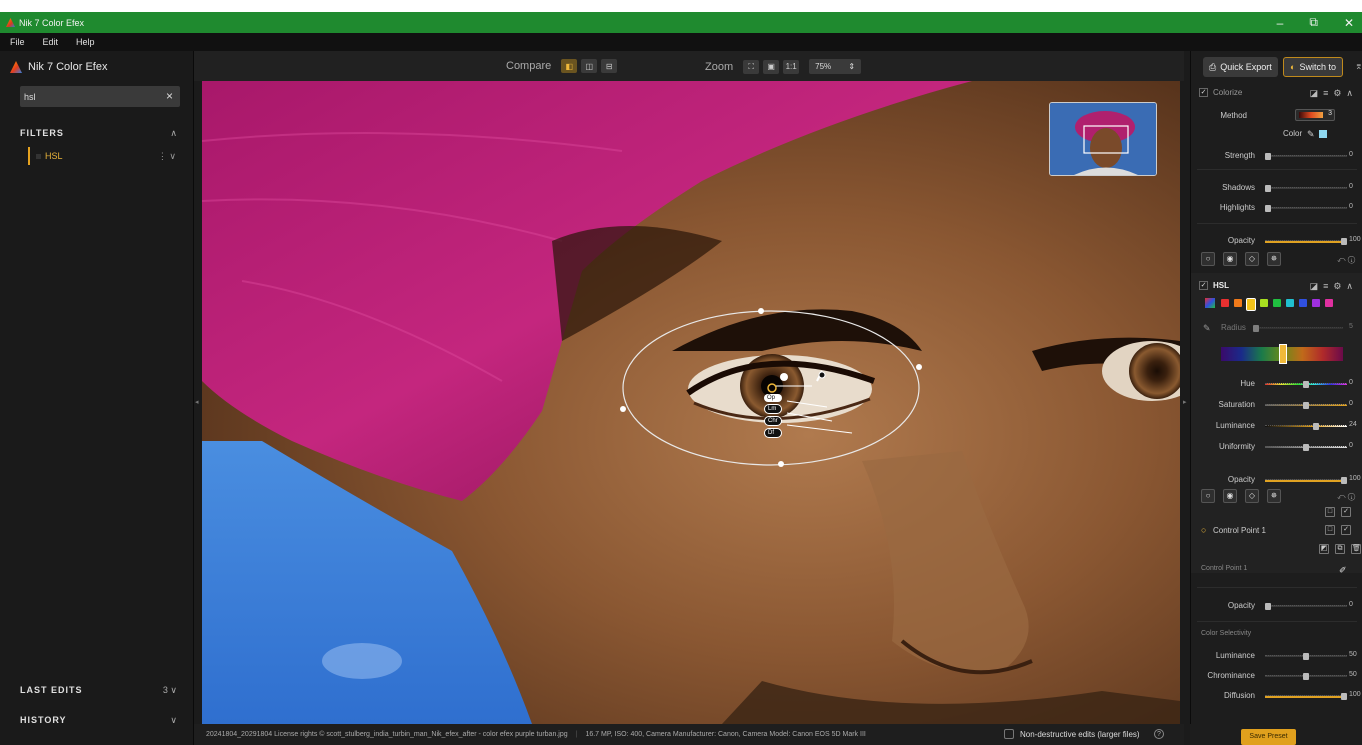 This screenshot has width=1362, height=745. Describe the element at coordinates (1346, 512) in the screenshot. I see `cp-group-check-icon: ✓` at that location.